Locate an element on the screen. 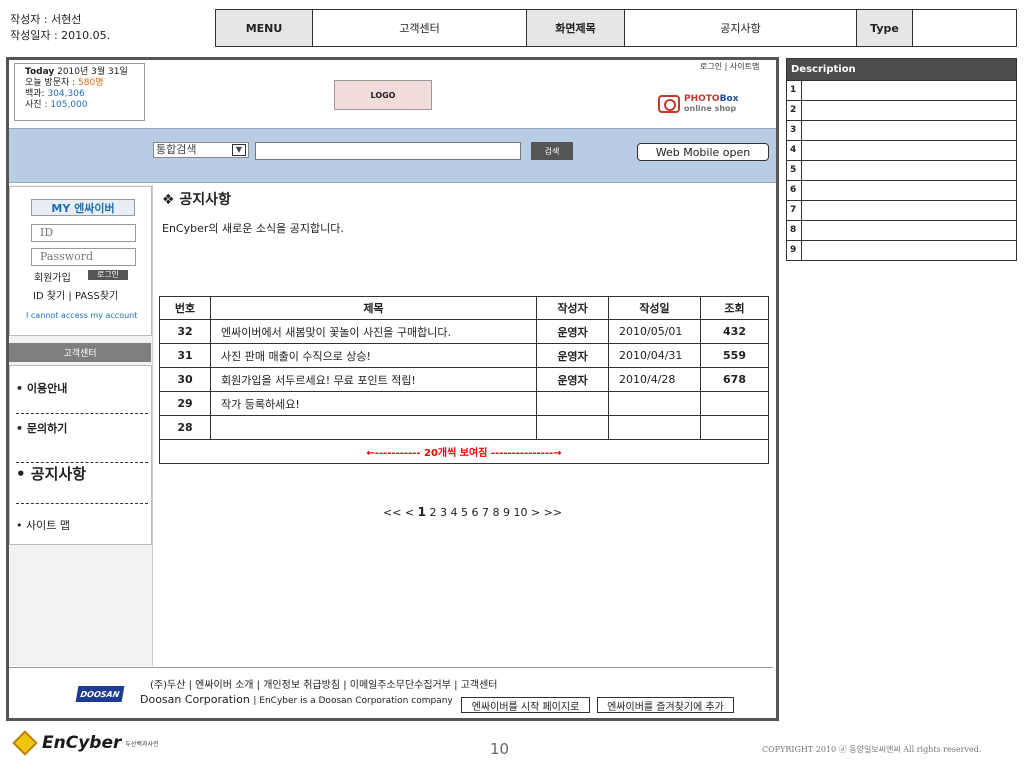 The image size is (1024, 768). add-favorite-button: 엔싸이버를 즐겨찾기에 추가 is located at coordinates (665, 705).